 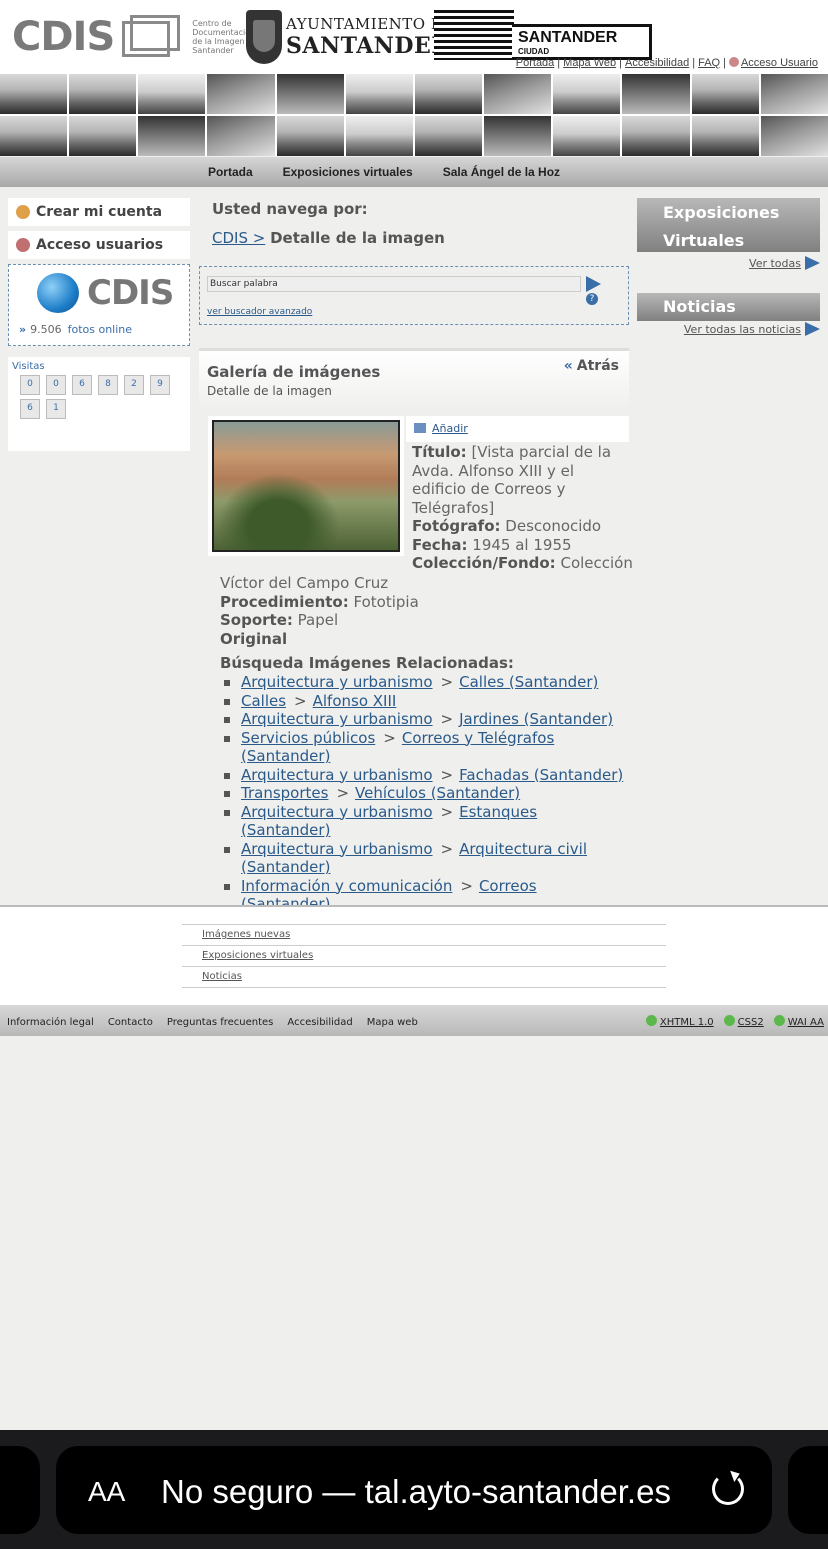 I want to click on footer-accessibility: Accesibilidad, so click(x=319, y=1022).